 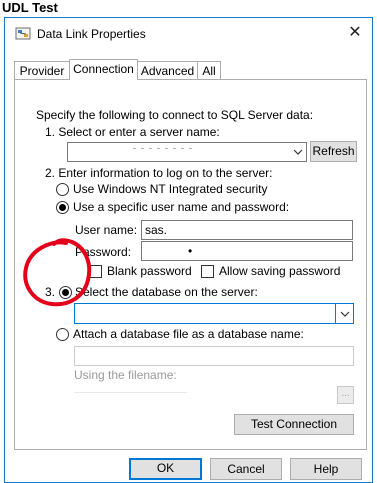 I want to click on radio-nt-security-label: Use Windows NT Integrated security, so click(x=170, y=189).